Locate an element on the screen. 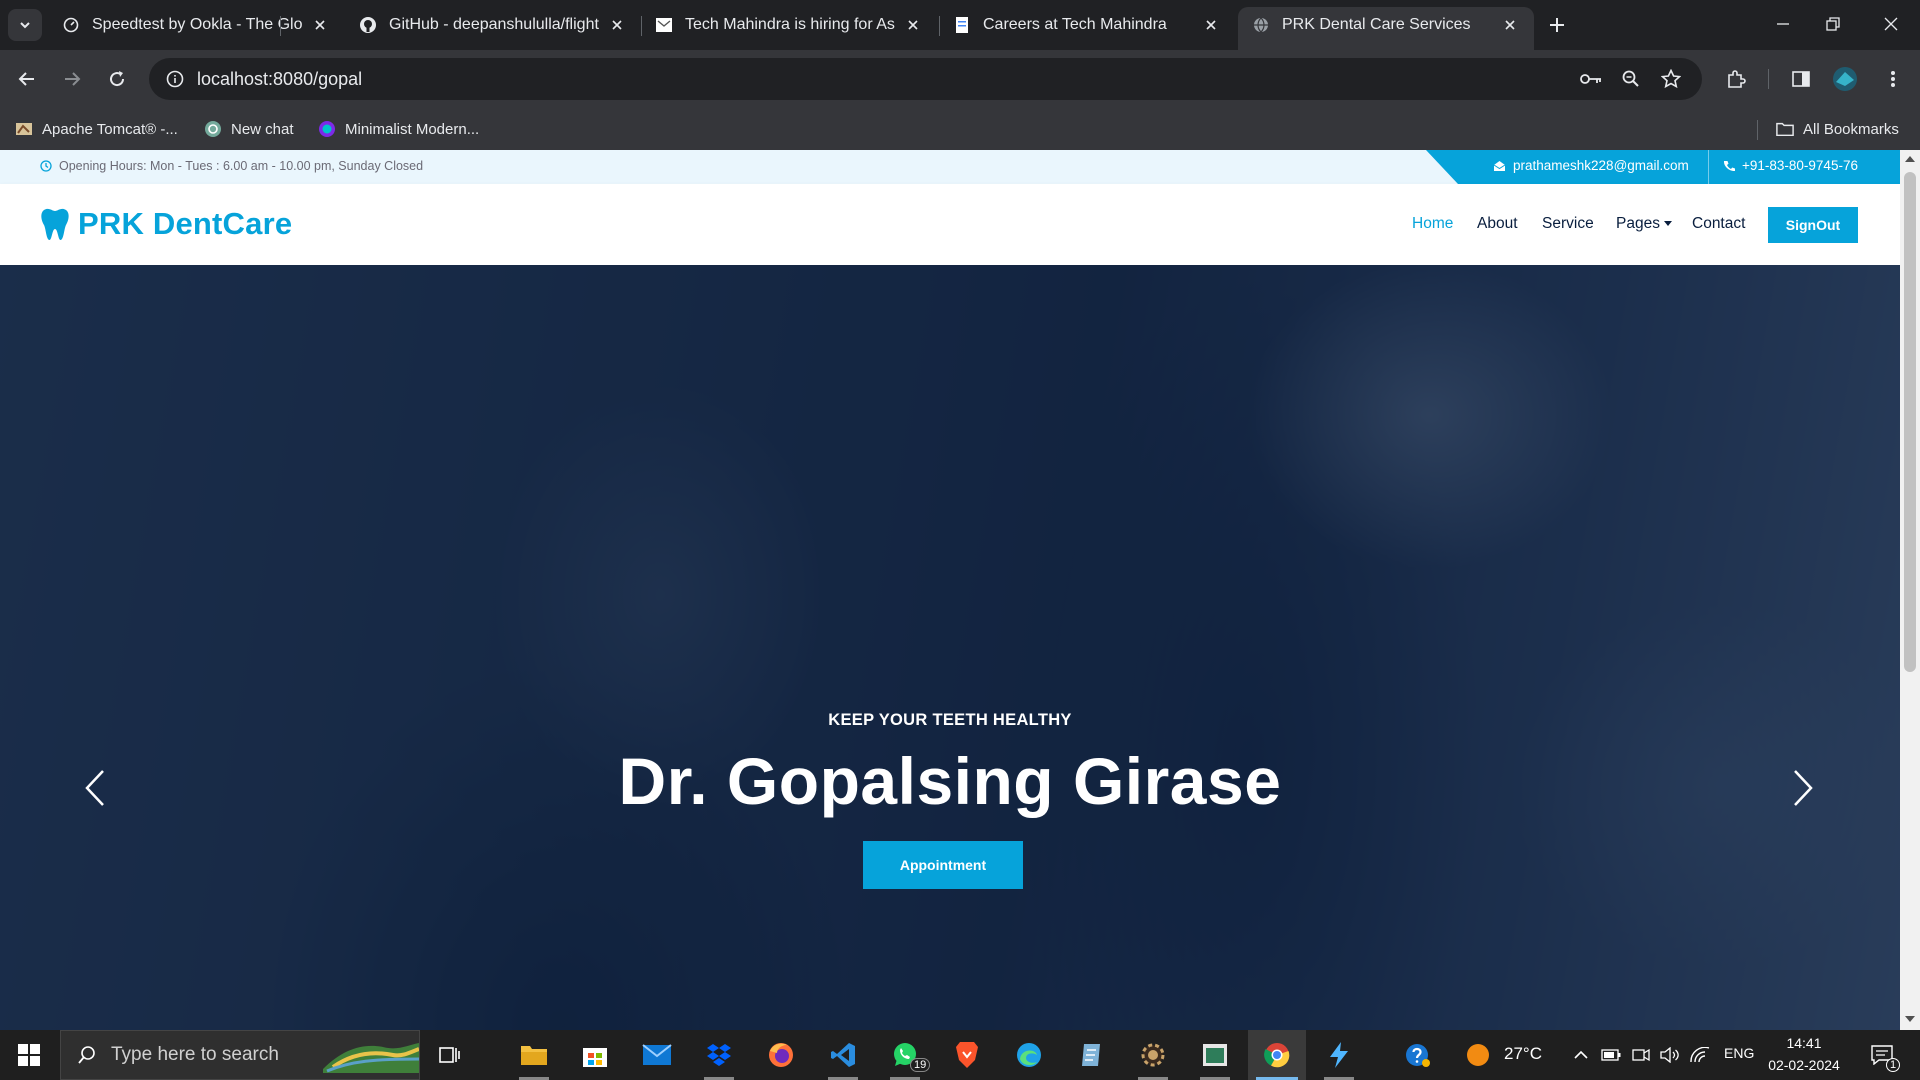 The height and width of the screenshot is (1080, 1920). taskbar-brave is located at coordinates (967, 1055).